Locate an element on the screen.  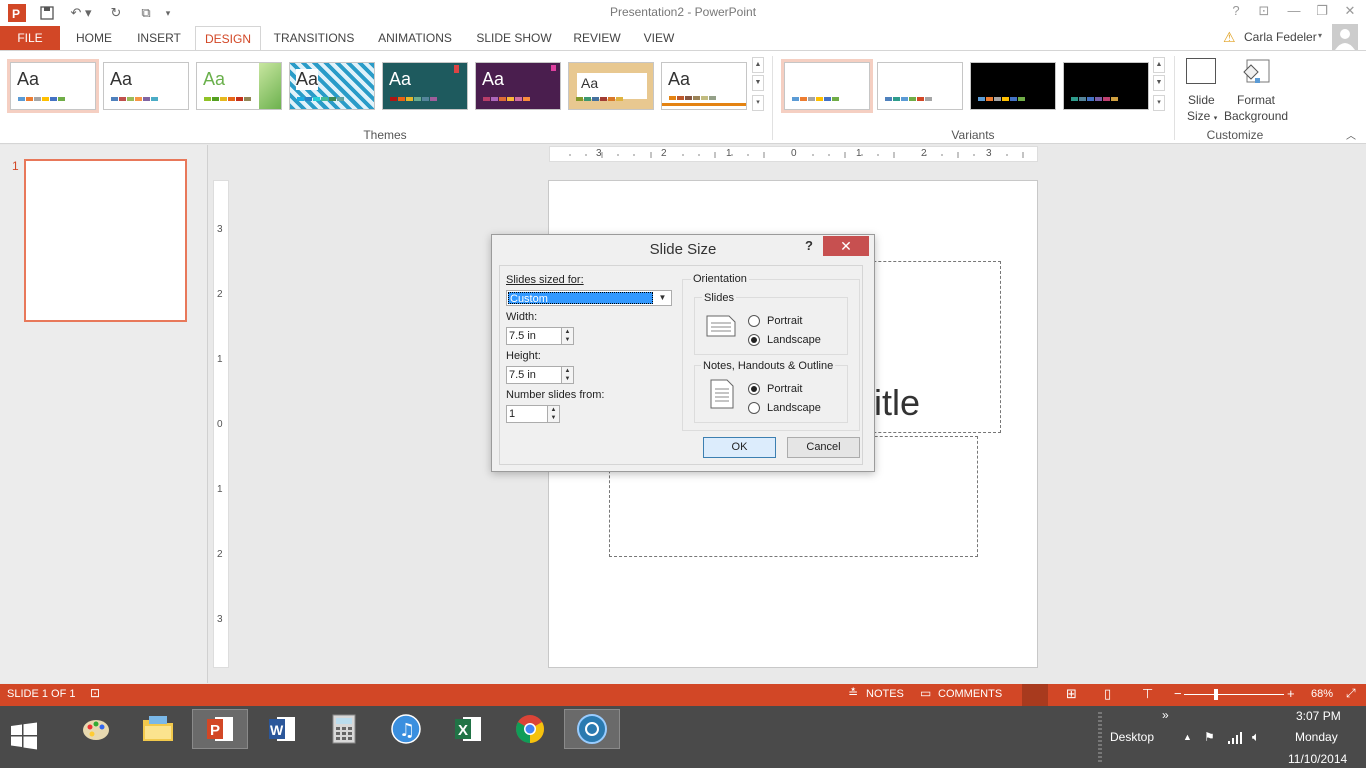
zoom-slider is located at coordinates (1234, 694).